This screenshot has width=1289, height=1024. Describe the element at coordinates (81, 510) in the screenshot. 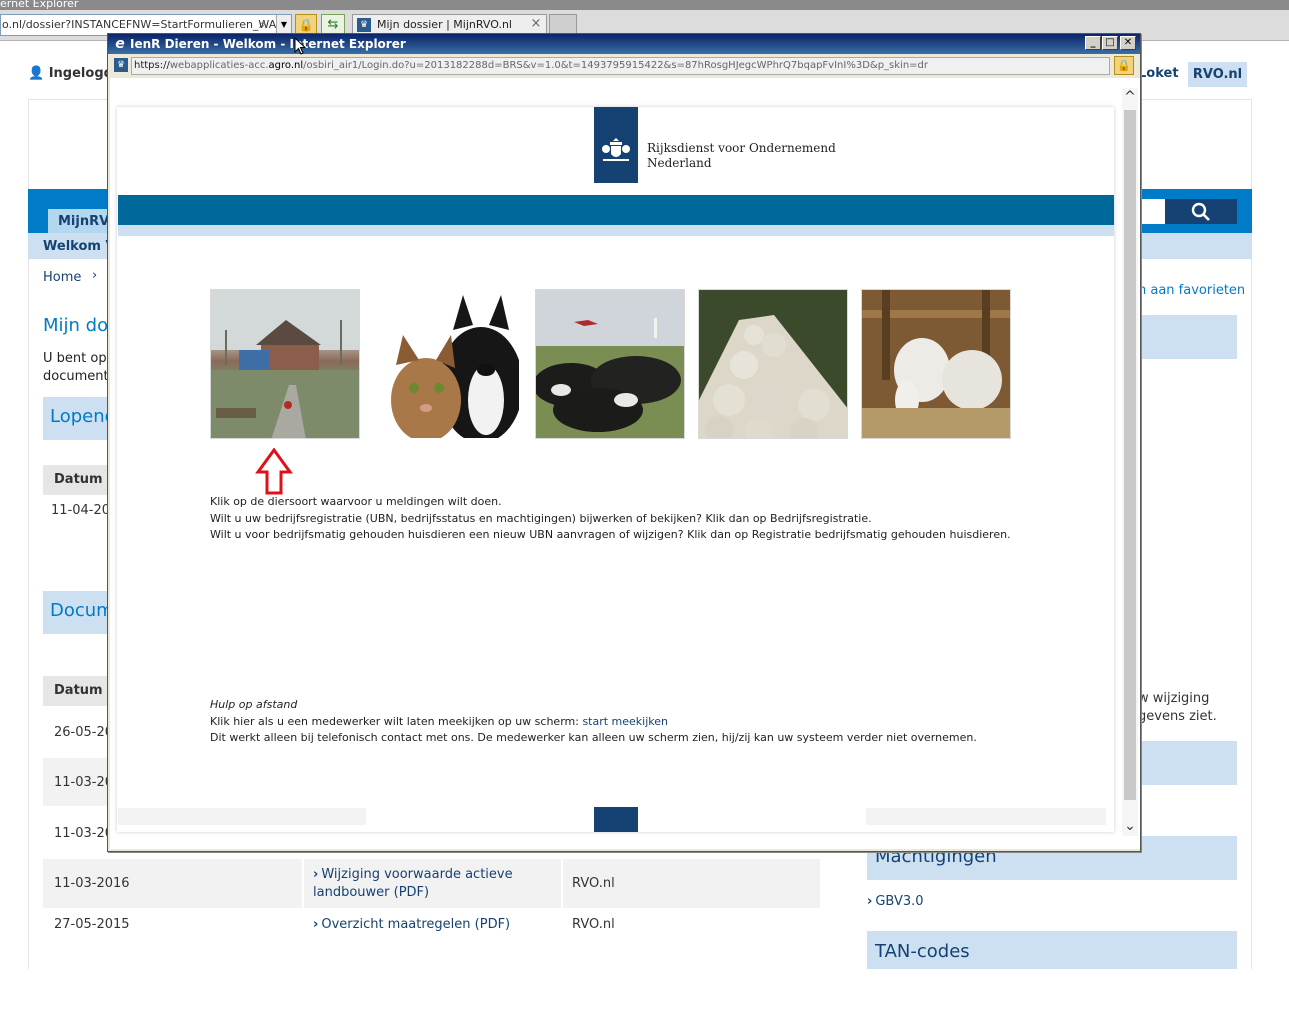

I see `table-row-date: 11-04-20` at that location.